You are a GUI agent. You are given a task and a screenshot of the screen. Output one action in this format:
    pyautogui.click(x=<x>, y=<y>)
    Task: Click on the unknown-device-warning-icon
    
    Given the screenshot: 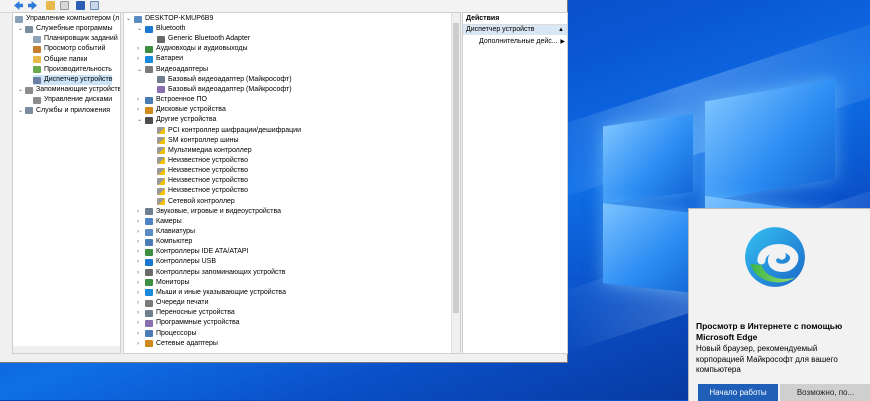 What is the action you would take?
    pyautogui.click(x=161, y=151)
    